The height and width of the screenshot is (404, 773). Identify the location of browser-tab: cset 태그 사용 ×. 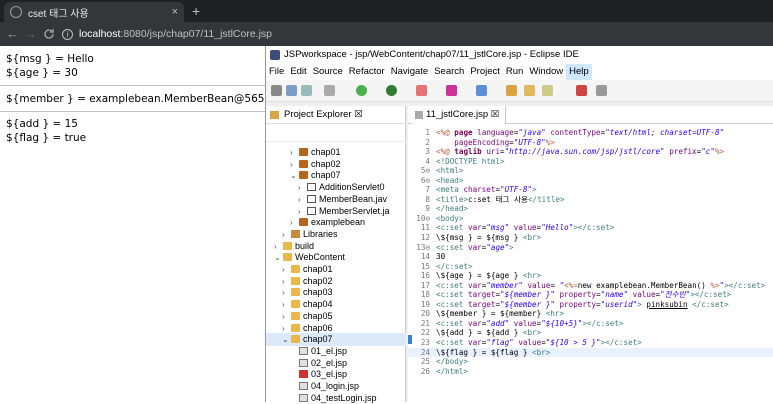
(94, 12).